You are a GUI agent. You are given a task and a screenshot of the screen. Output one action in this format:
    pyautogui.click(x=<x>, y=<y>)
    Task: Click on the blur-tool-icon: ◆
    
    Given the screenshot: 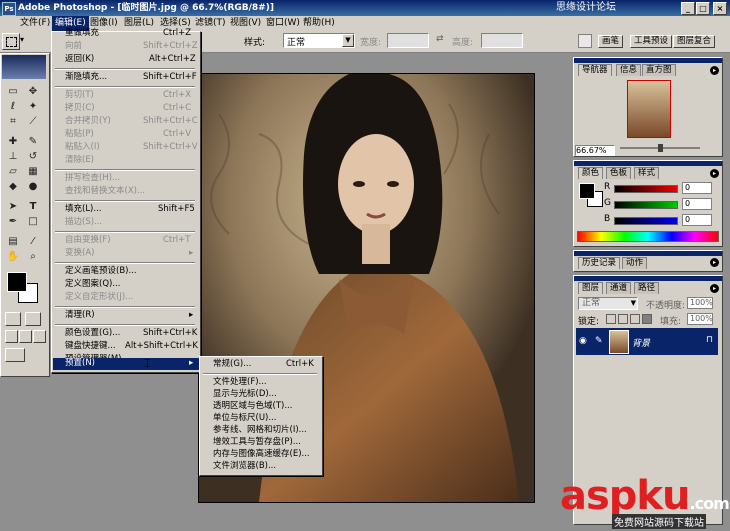 What is the action you would take?
    pyautogui.click(x=13, y=187)
    